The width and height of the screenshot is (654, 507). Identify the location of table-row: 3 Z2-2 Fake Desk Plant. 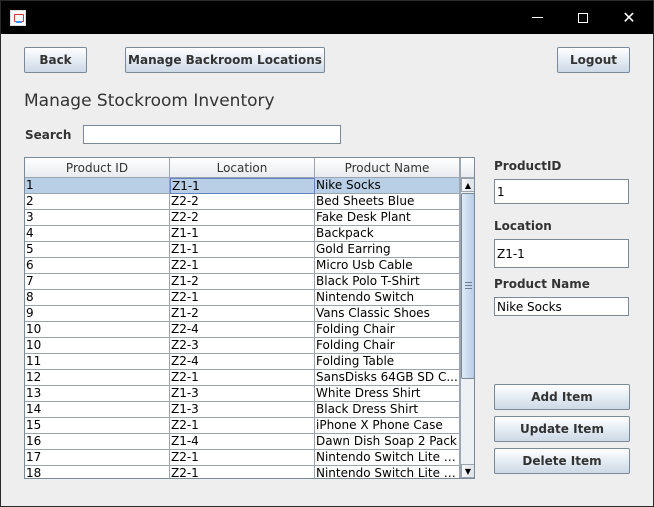
(242, 218).